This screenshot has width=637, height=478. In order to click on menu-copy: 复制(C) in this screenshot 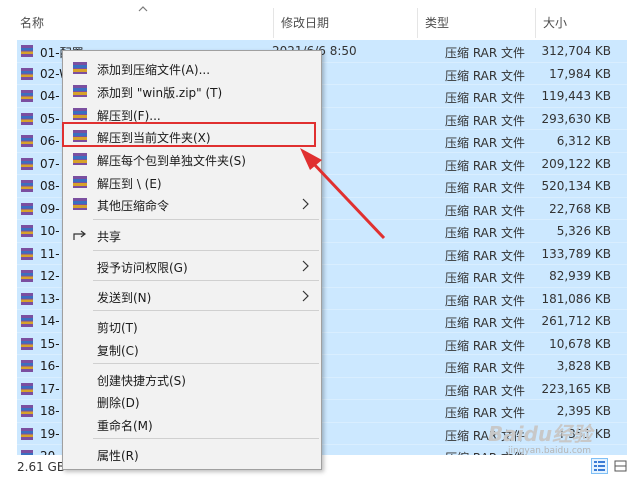, I will do `click(192, 349)`.